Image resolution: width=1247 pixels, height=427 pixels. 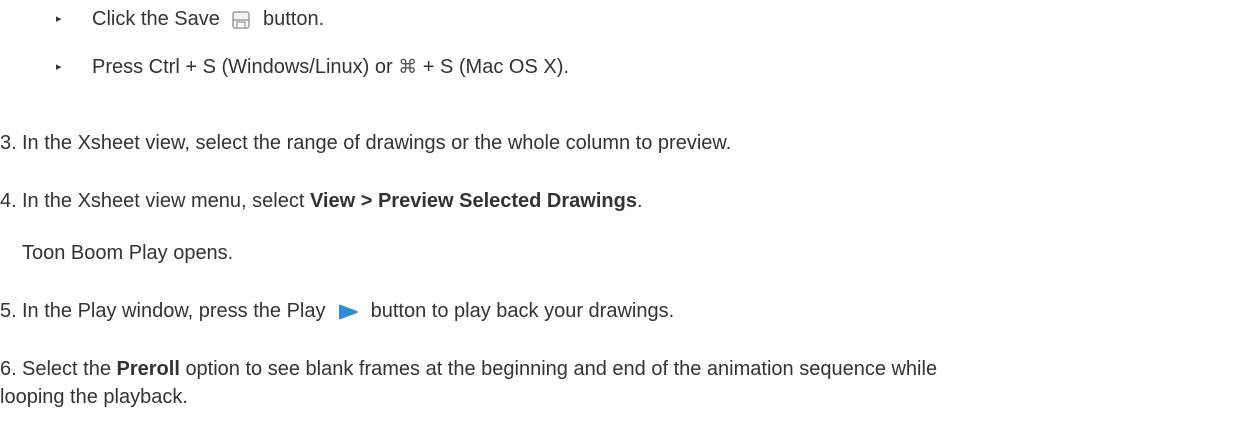 I want to click on step-number: 5., so click(x=8, y=311).